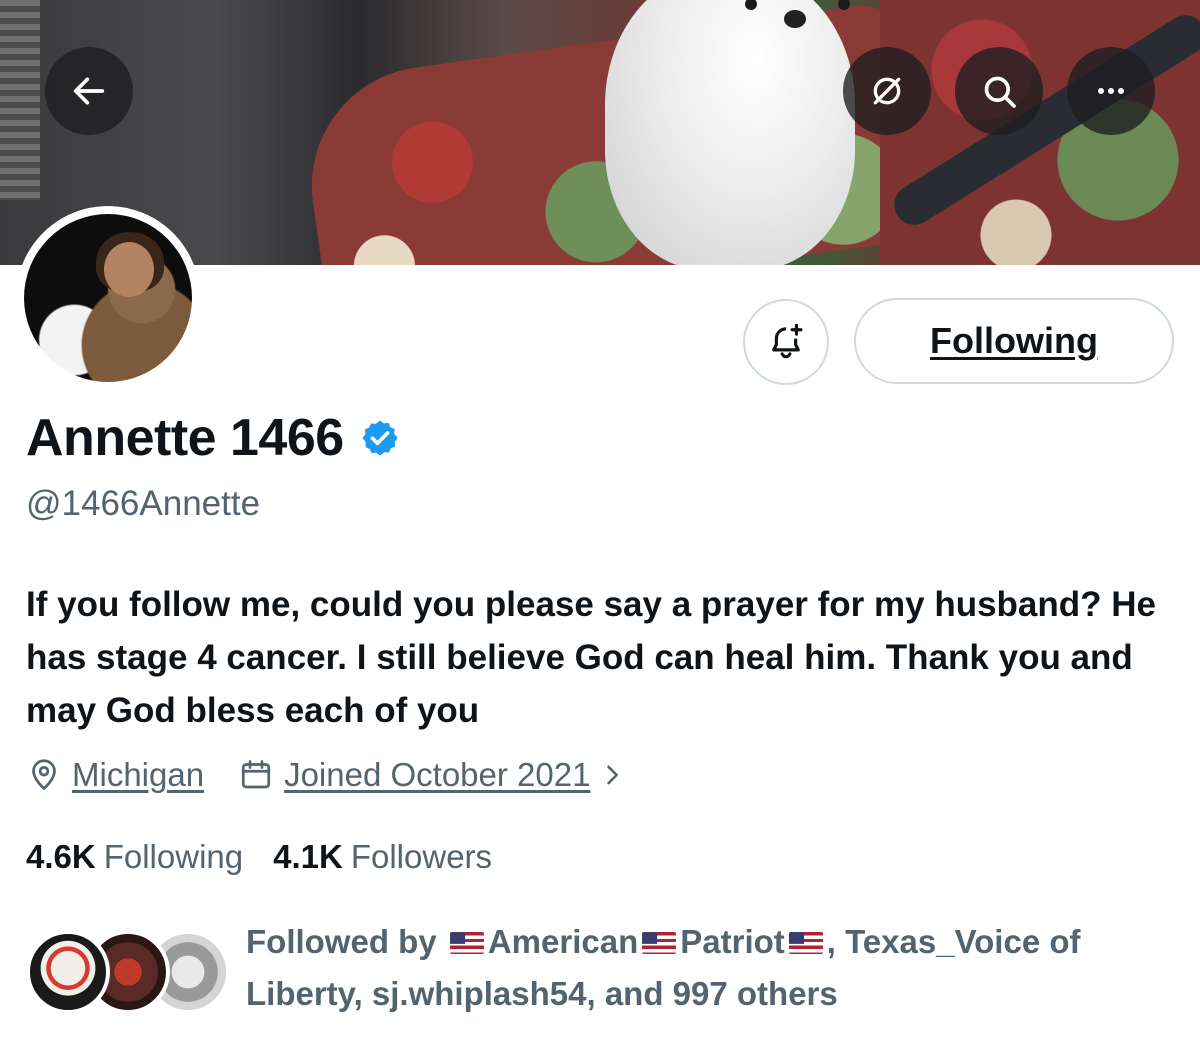 The image size is (1200, 1062). Describe the element at coordinates (421, 856) in the screenshot. I see `followers-label: Followers` at that location.